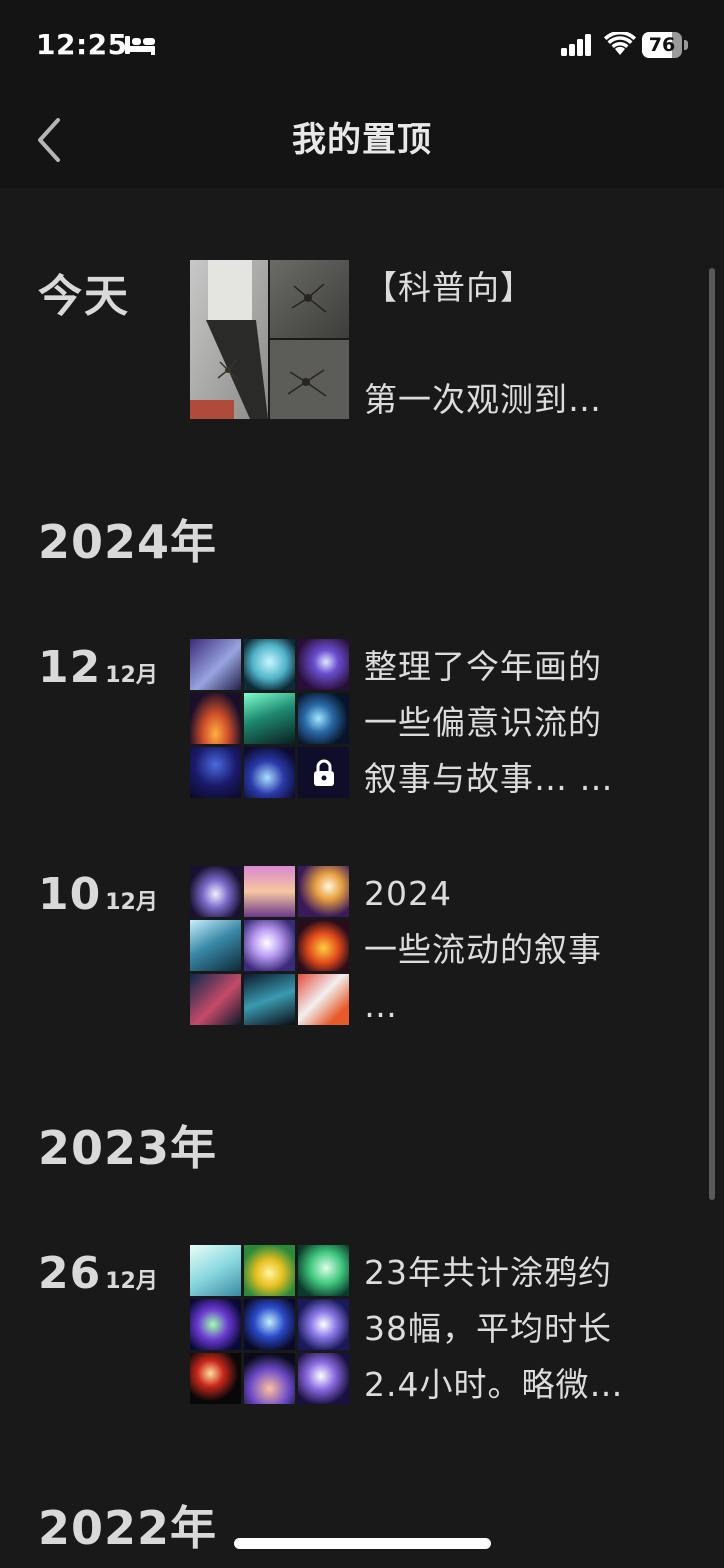 The height and width of the screenshot is (1568, 724). What do you see at coordinates (82, 44) in the screenshot?
I see `status-time: 12:25` at bounding box center [82, 44].